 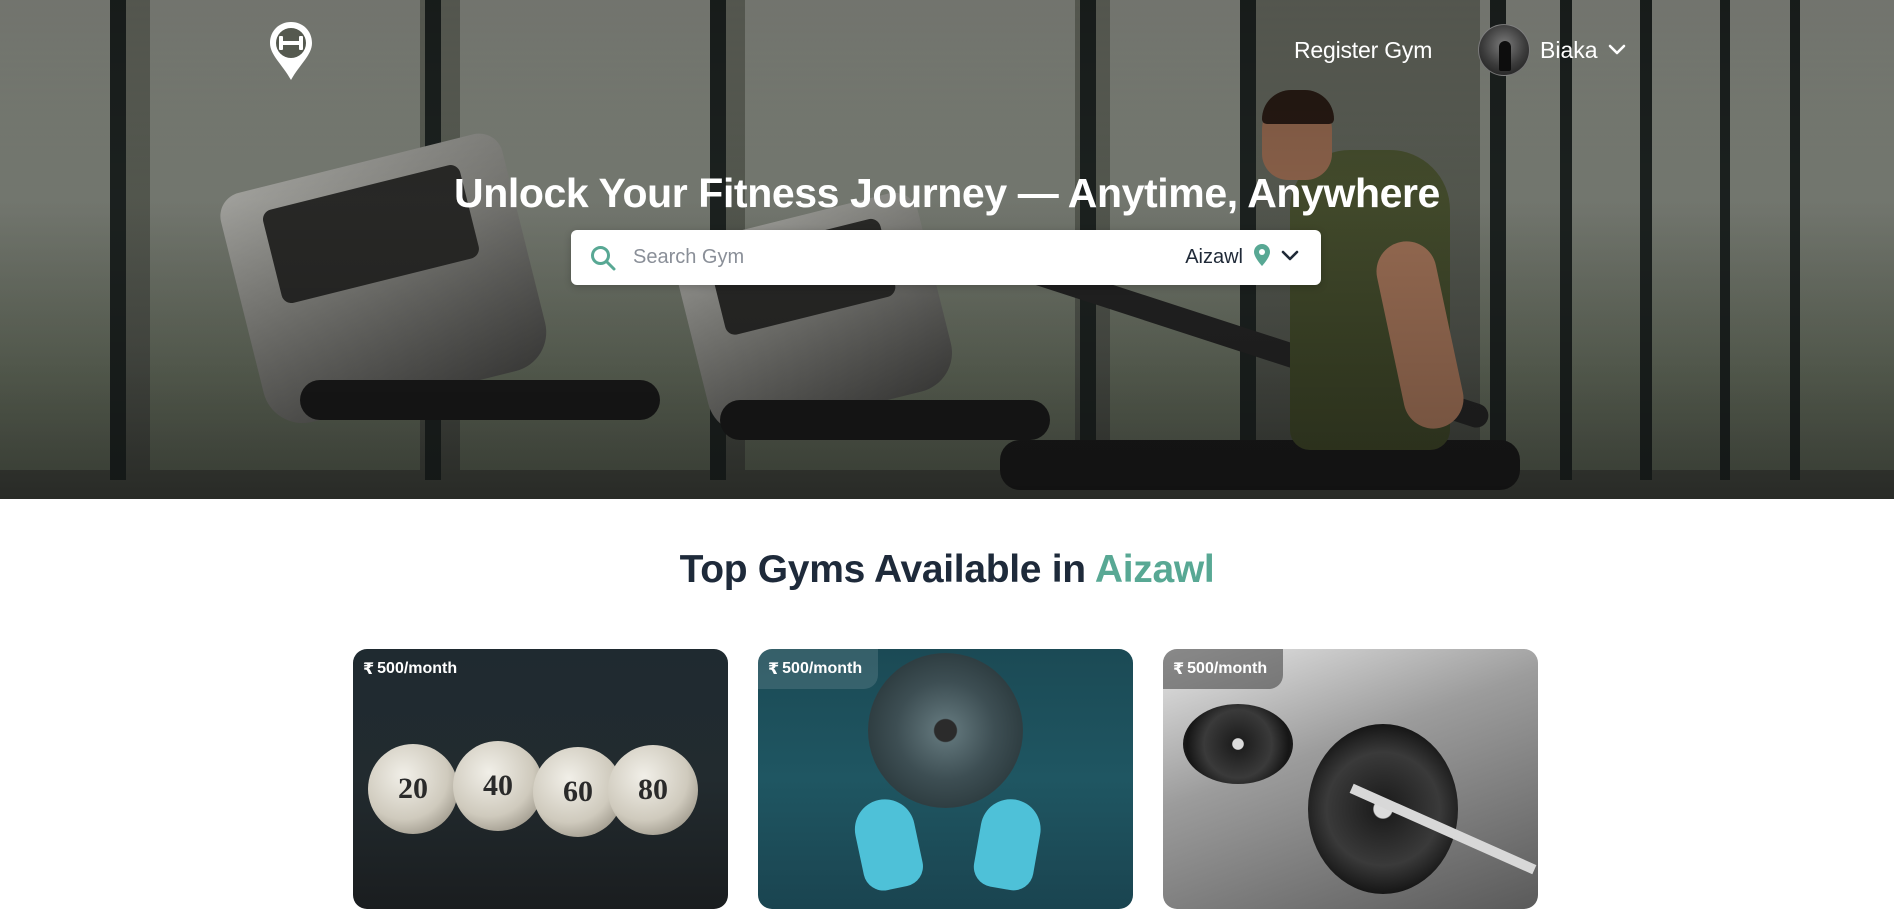 What do you see at coordinates (1214, 257) in the screenshot?
I see `location-name: Aizawl` at bounding box center [1214, 257].